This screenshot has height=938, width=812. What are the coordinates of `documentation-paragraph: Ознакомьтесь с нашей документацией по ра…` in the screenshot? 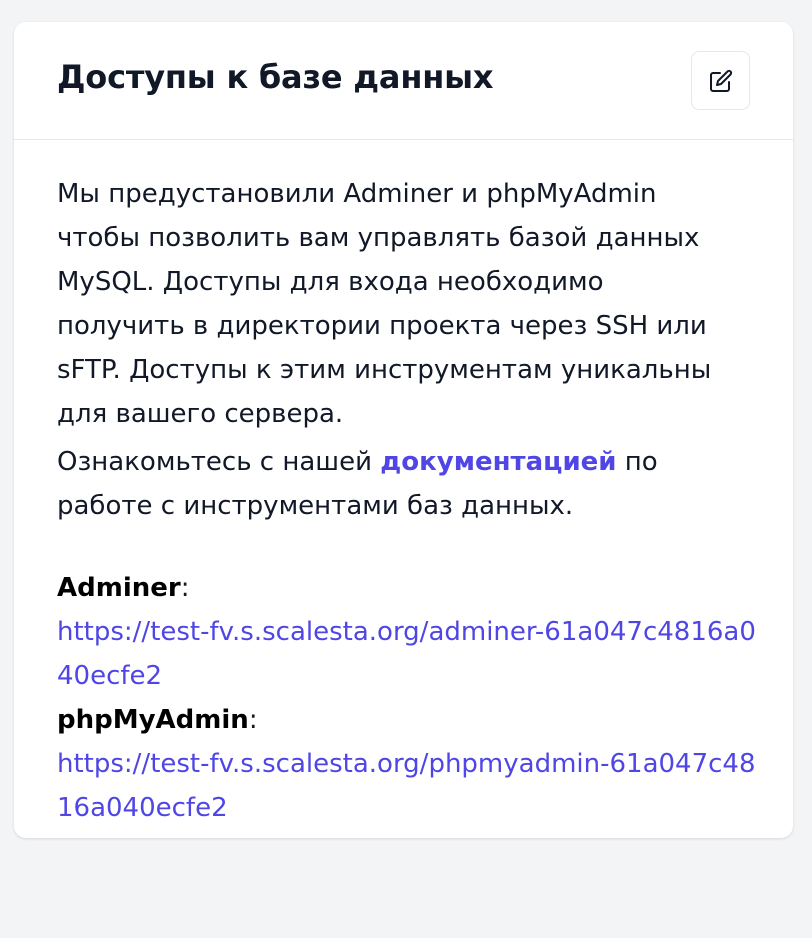 It's located at (397, 484).